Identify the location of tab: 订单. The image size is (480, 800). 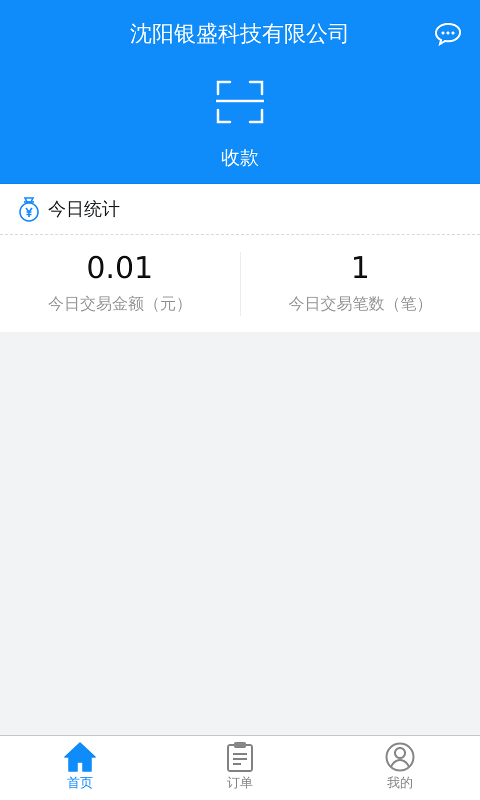
(240, 768).